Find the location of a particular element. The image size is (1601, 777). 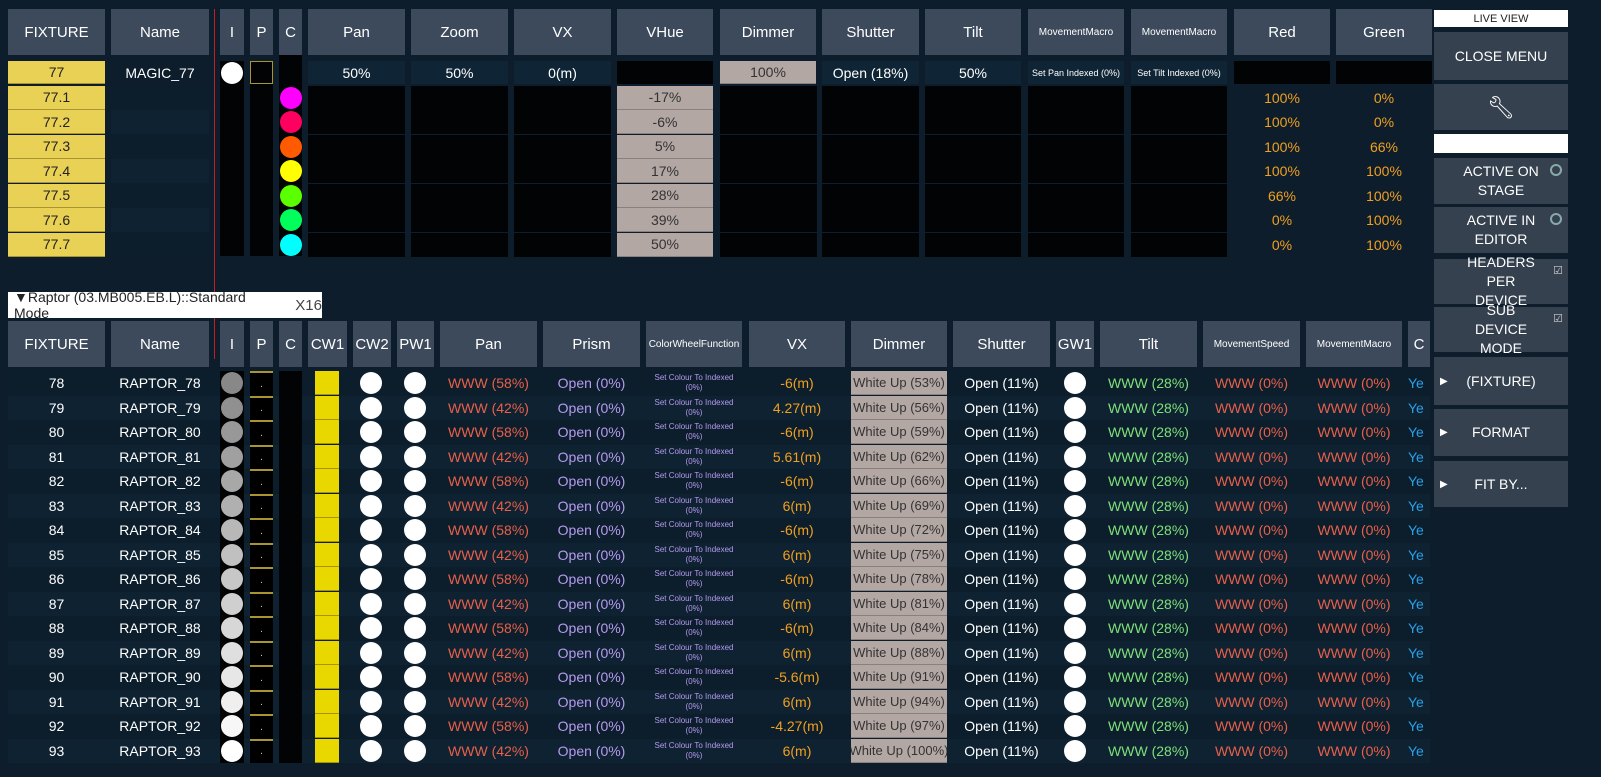

value-zoom: 50% is located at coordinates (459, 72).